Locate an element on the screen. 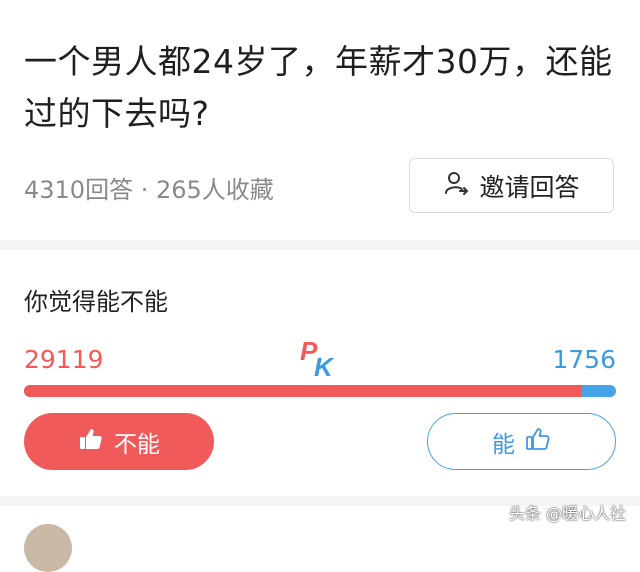 This screenshot has height=572, width=640. invite-user-icon is located at coordinates (456, 186).